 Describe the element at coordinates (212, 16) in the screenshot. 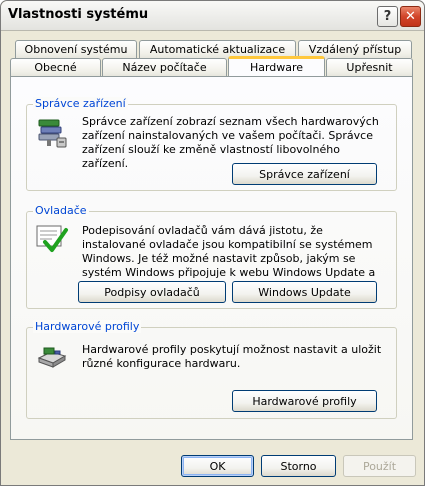

I see `title-bar: Vlastnosti systému ? ✕` at that location.